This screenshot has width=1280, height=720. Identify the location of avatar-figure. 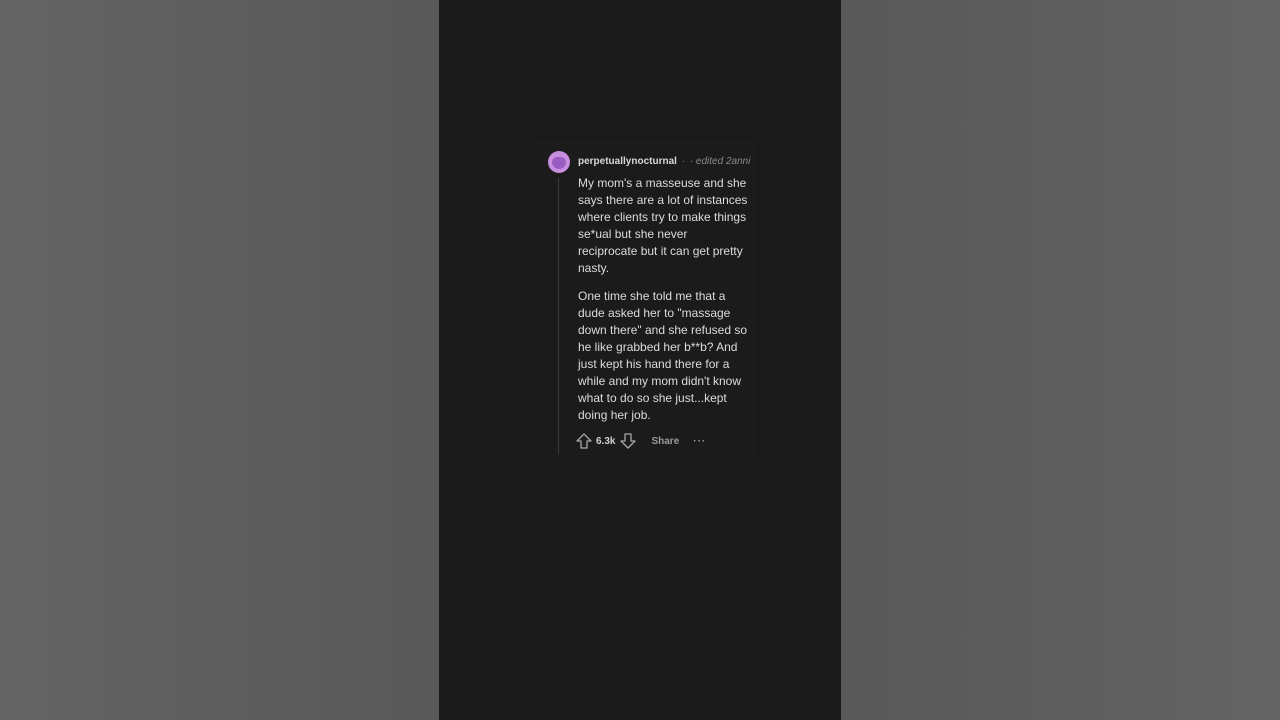
(559, 163).